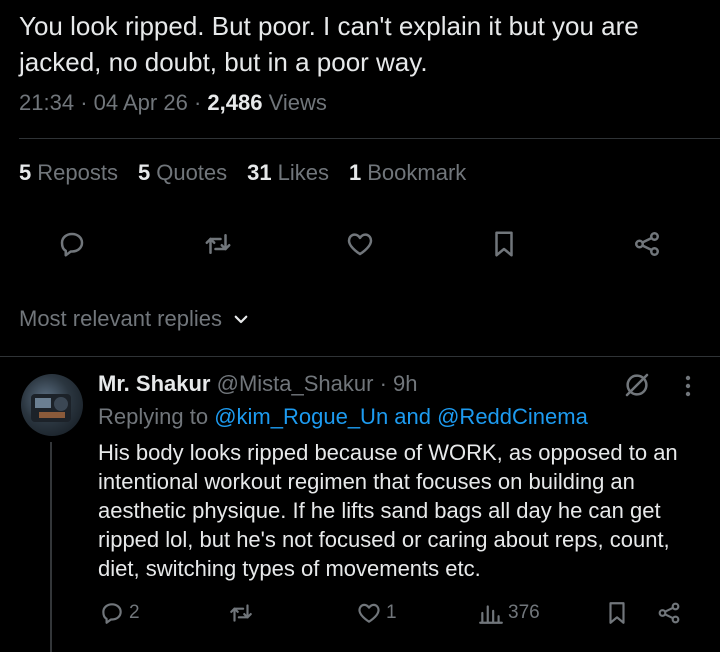 The image size is (720, 652). I want to click on replying-prefix: Replying to, so click(153, 416).